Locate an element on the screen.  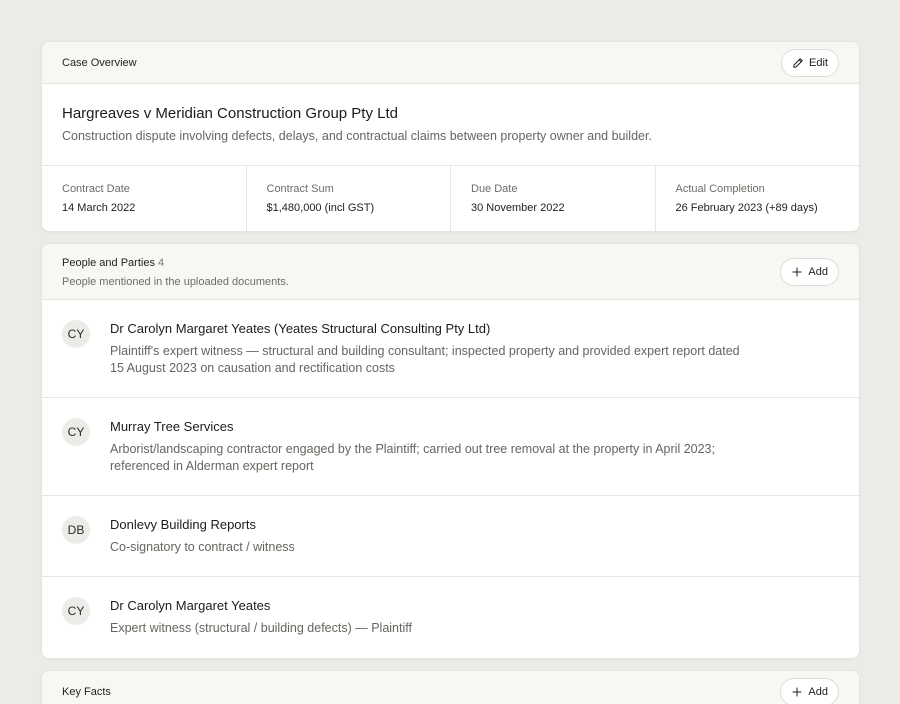
stat-value: 30 November 2022 is located at coordinates (518, 208).